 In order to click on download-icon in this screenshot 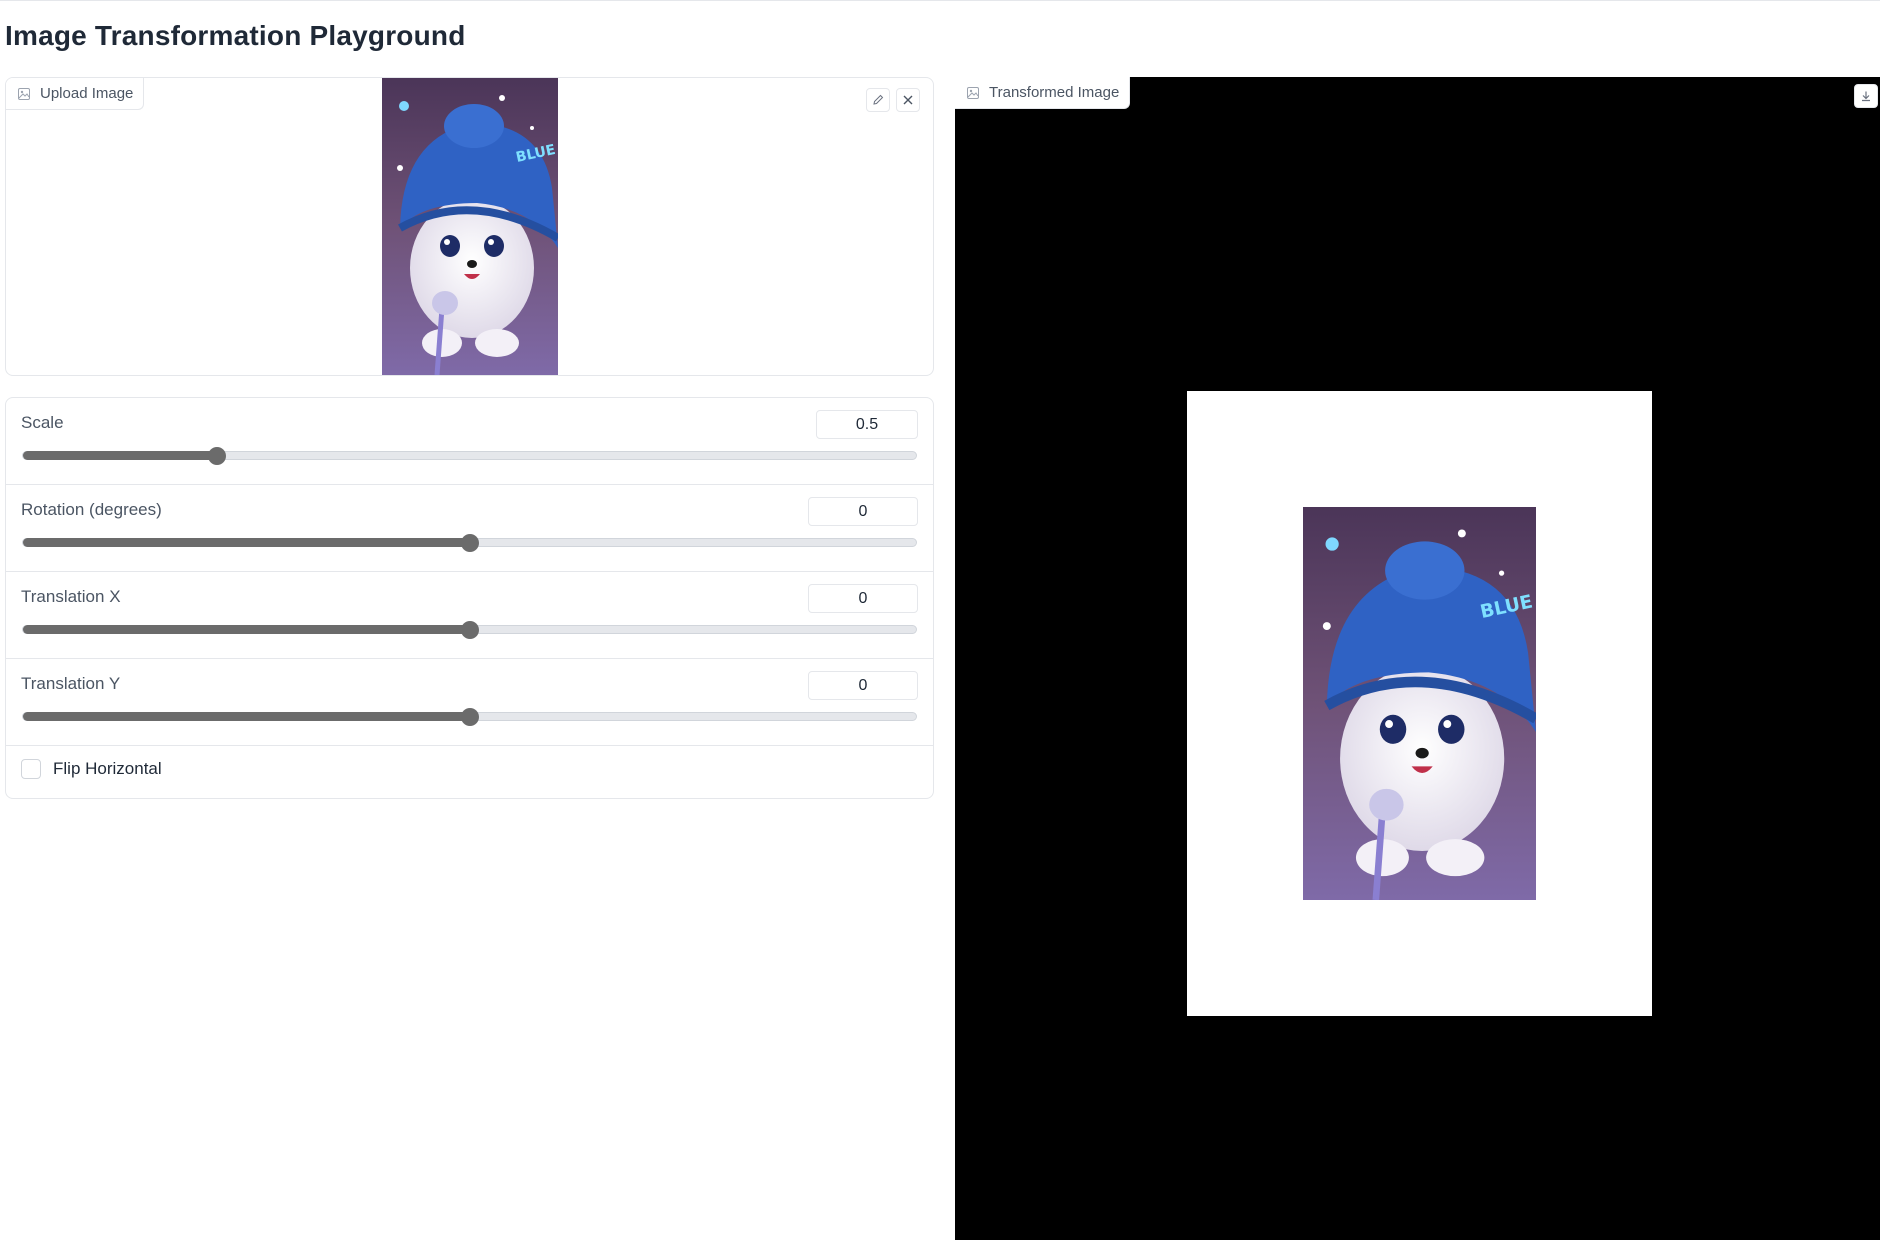, I will do `click(1866, 96)`.